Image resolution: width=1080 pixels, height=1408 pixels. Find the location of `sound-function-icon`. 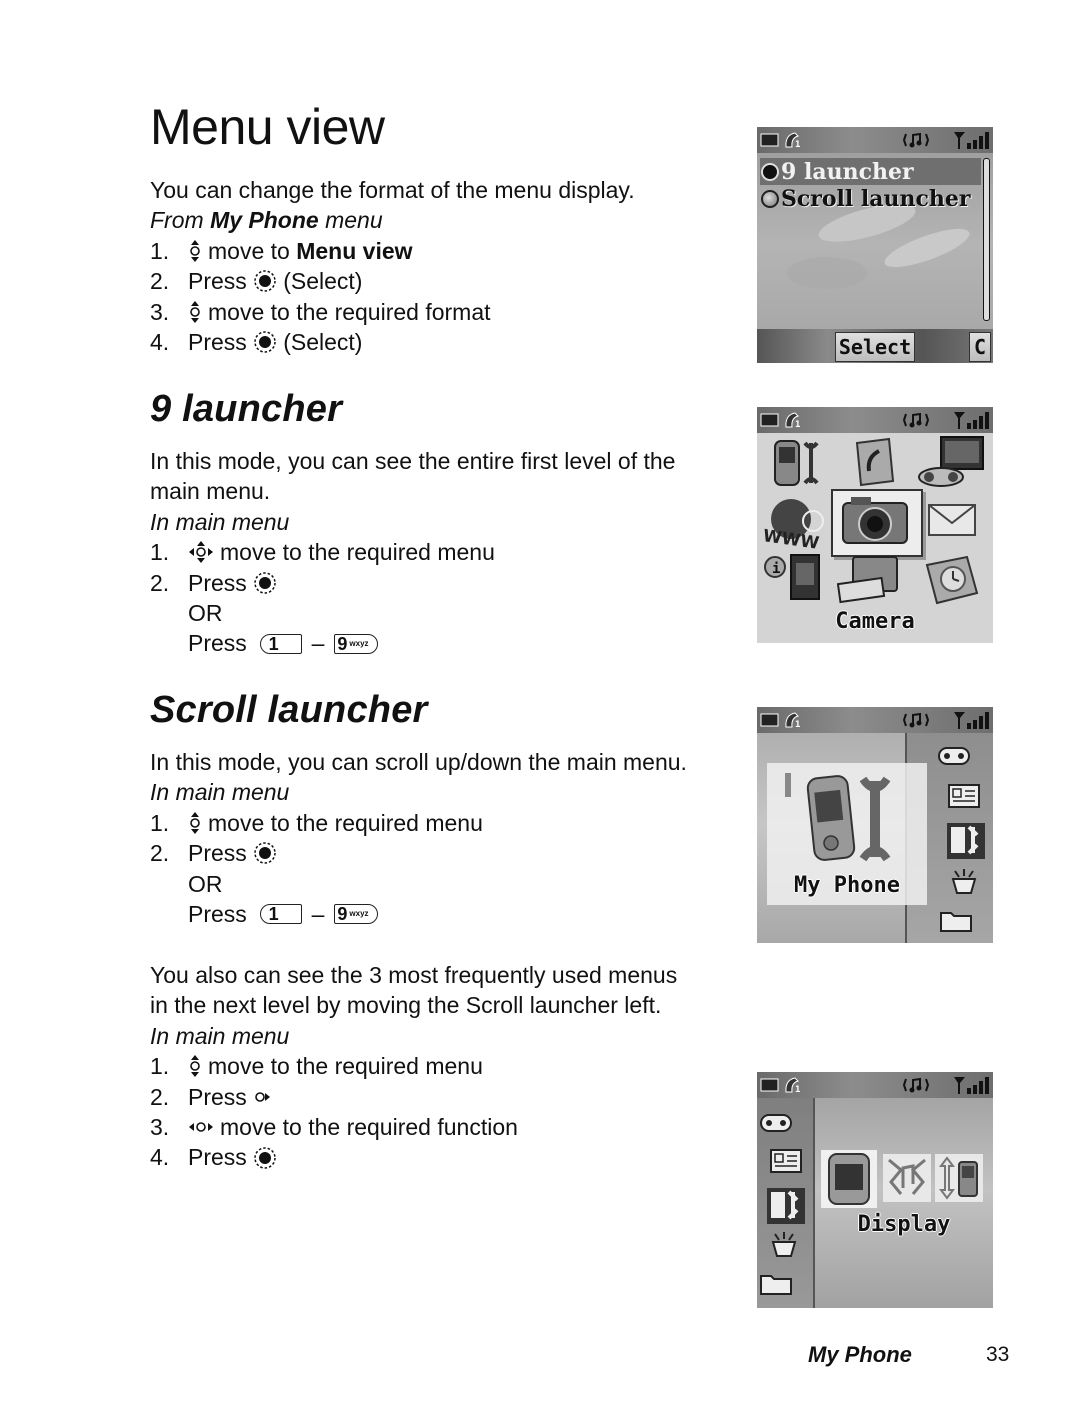

sound-function-icon is located at coordinates (907, 1178).